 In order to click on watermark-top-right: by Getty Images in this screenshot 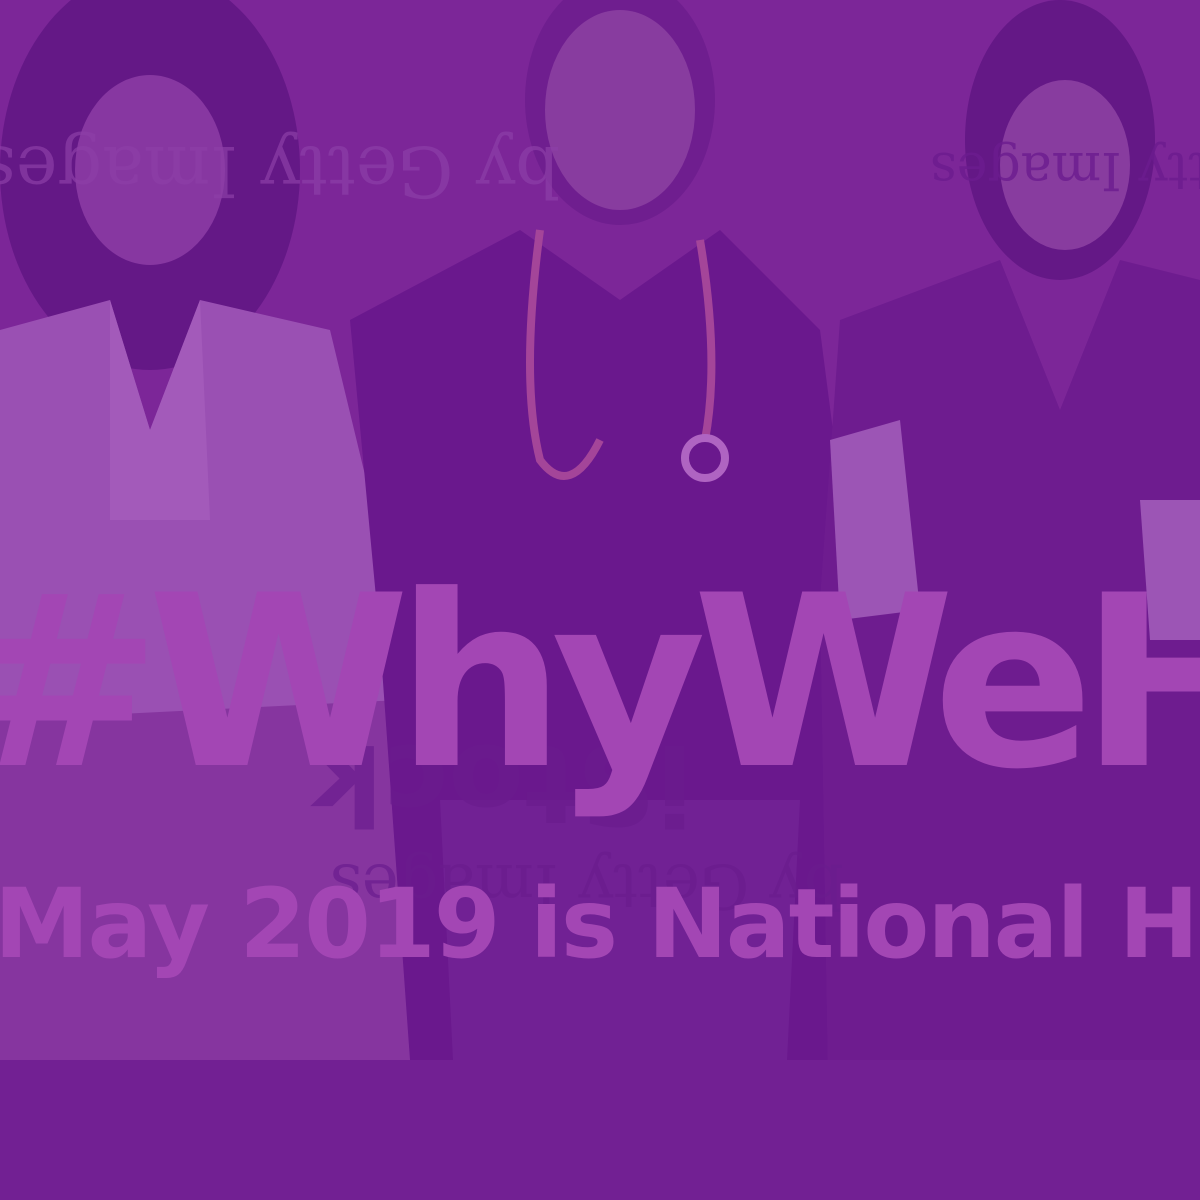, I will do `click(1065, 170)`.